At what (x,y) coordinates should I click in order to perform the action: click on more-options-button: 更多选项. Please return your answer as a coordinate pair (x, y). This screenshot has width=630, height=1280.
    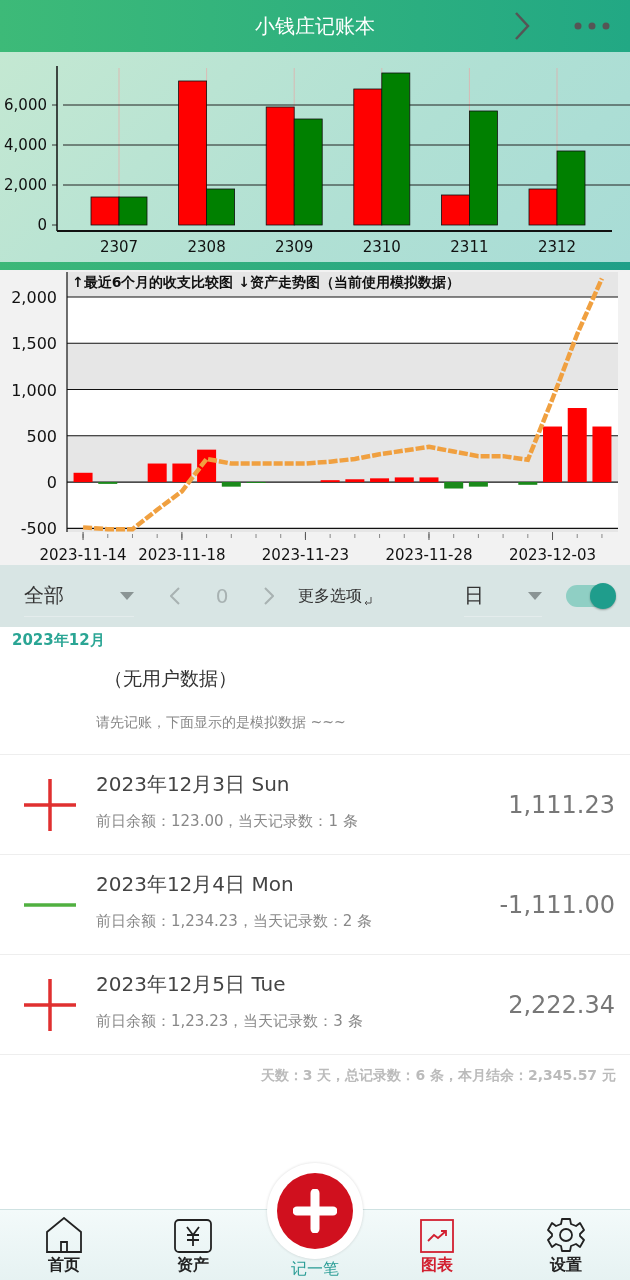
    Looking at the image, I should click on (335, 596).